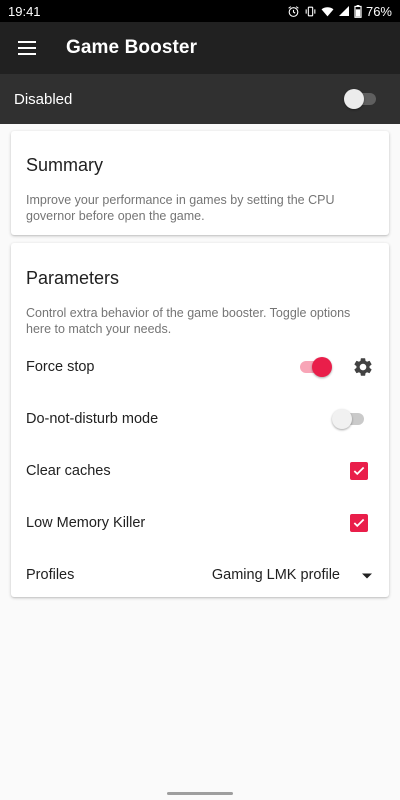 This screenshot has width=400, height=800. What do you see at coordinates (200, 471) in the screenshot?
I see `clear-caches-row: Clear caches` at bounding box center [200, 471].